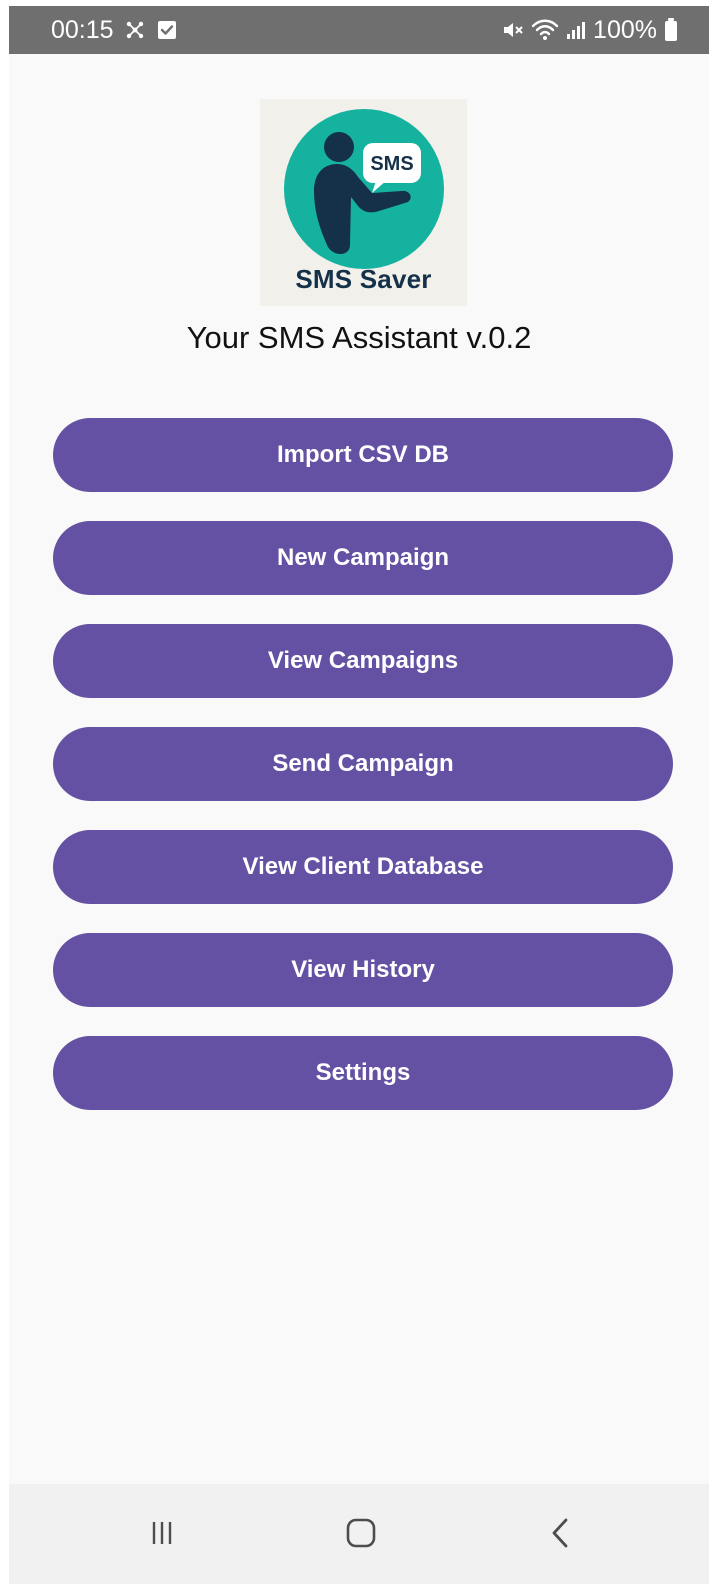 This screenshot has width=713, height=1584. Describe the element at coordinates (359, 337) in the screenshot. I see `page-subtitle: Your SMS Assistant v.0.2` at that location.